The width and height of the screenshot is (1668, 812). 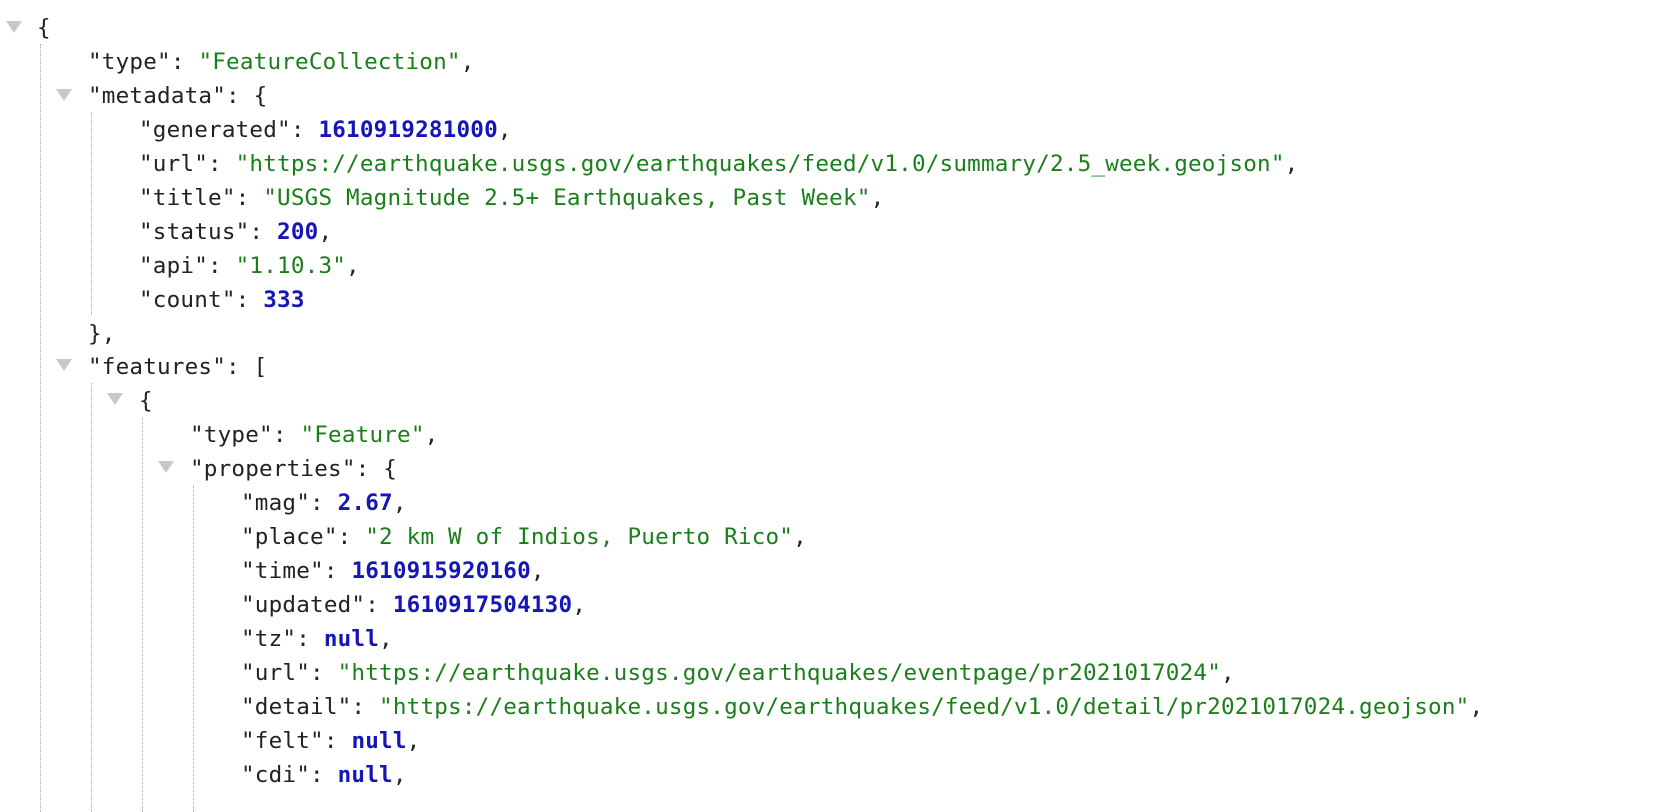 What do you see at coordinates (408, 130) in the screenshot?
I see `json-number-value: 1610919281000` at bounding box center [408, 130].